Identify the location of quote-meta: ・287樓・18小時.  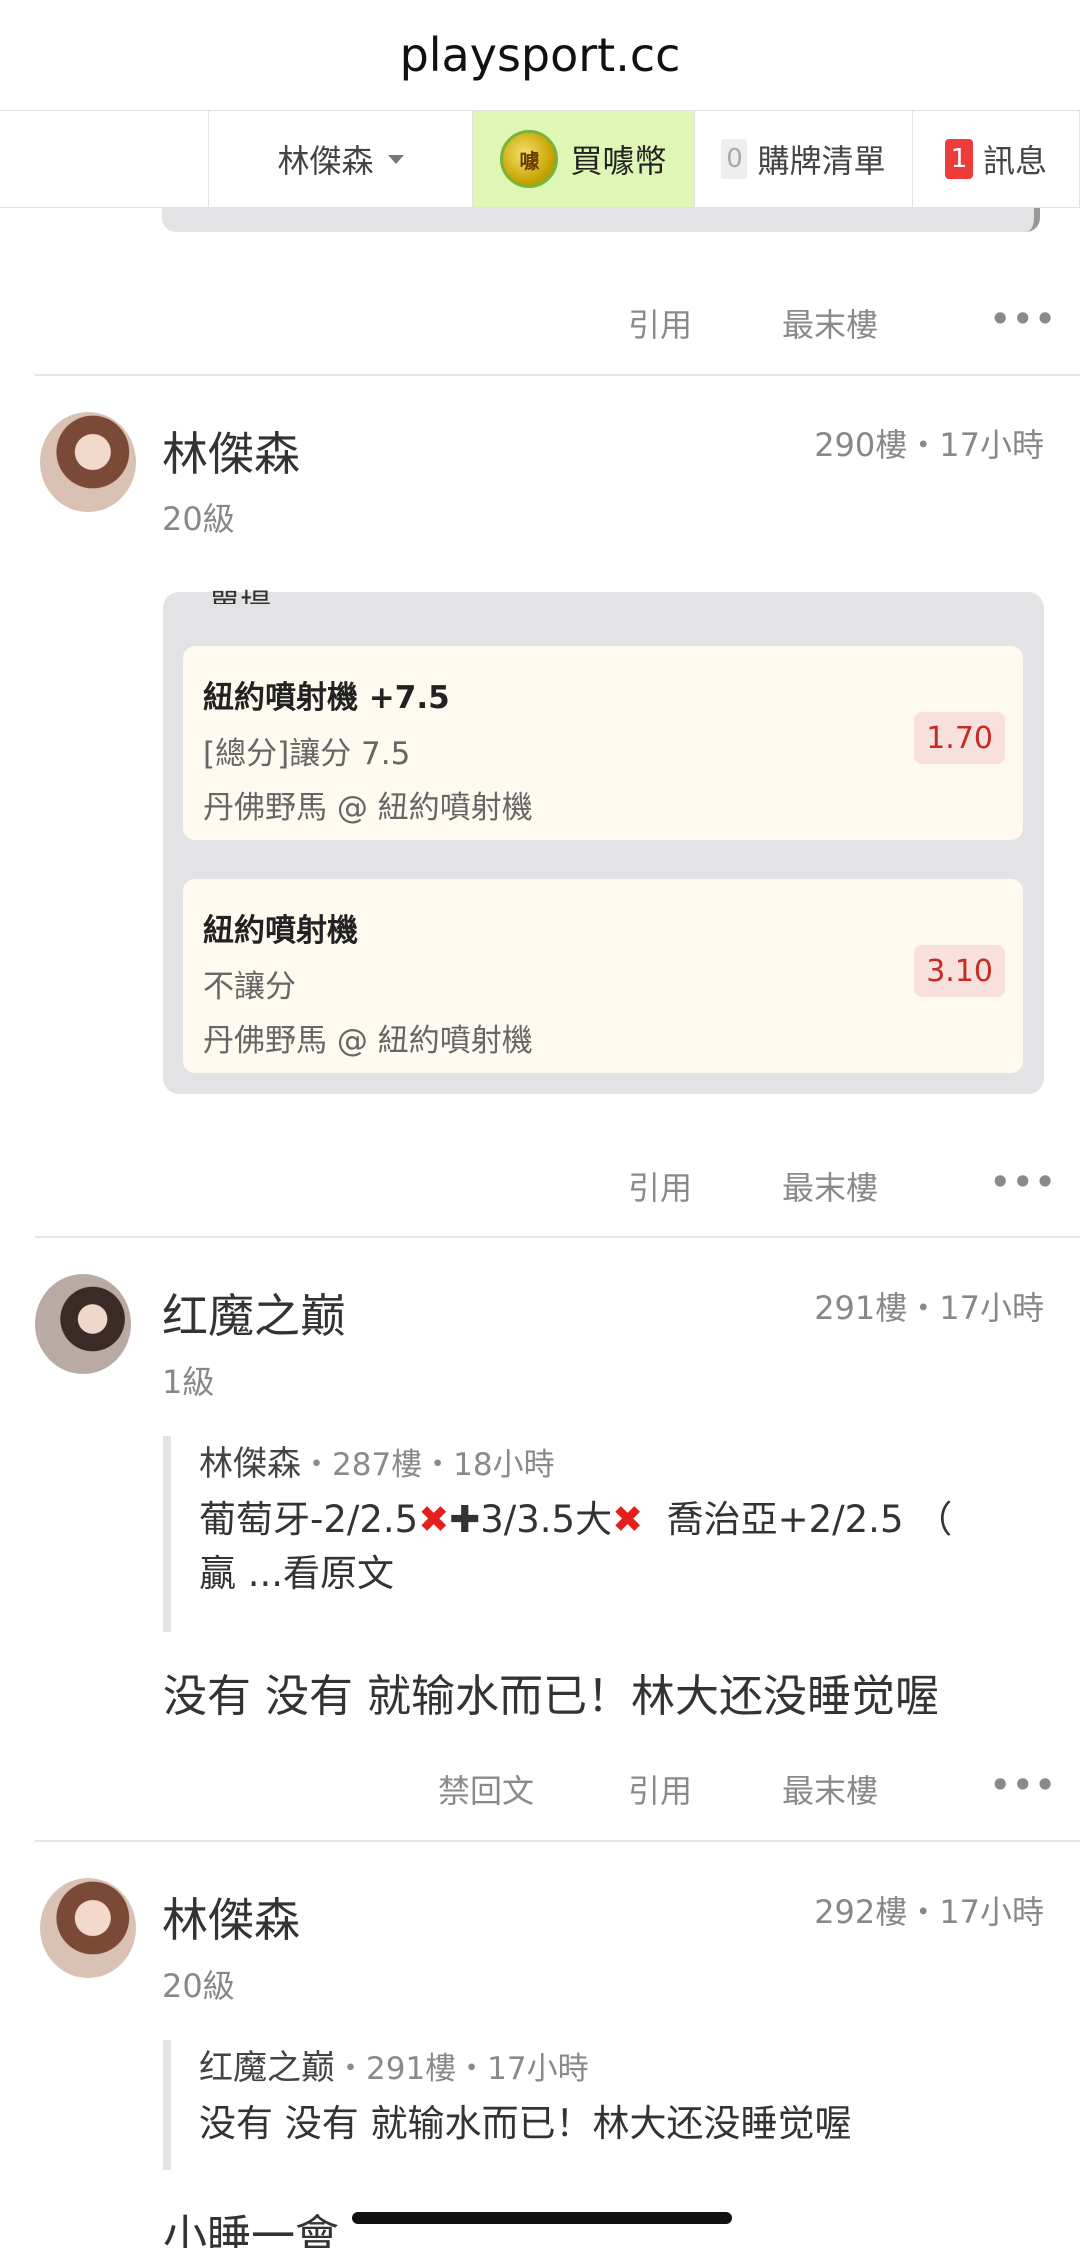
(428, 1465).